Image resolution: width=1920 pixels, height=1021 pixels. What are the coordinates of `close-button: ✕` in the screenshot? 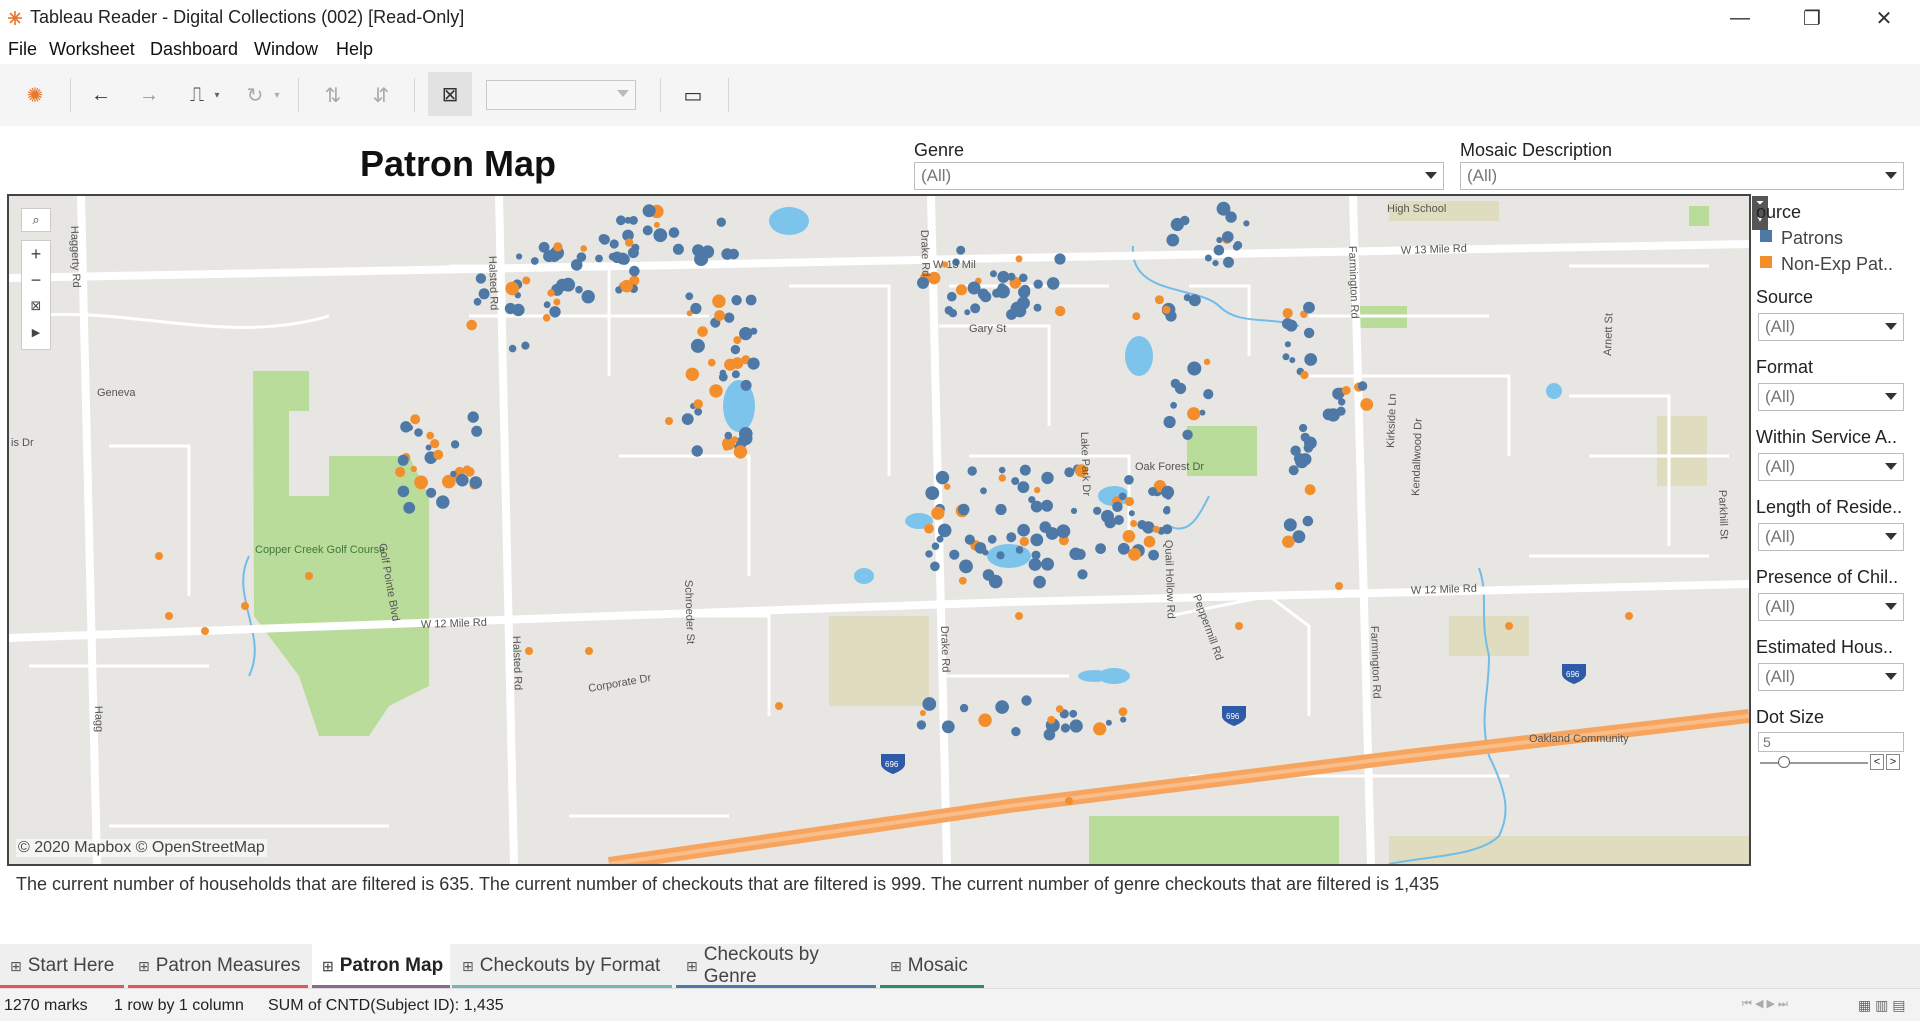 It's located at (1884, 18).